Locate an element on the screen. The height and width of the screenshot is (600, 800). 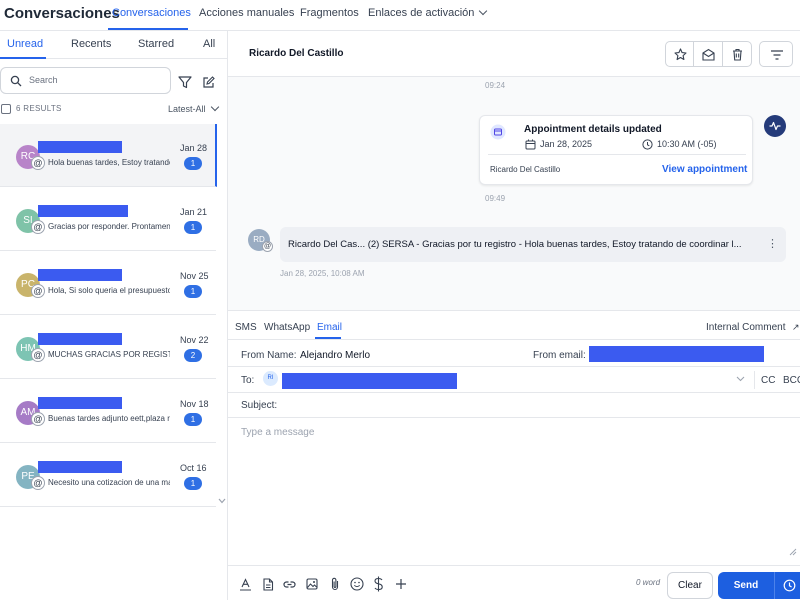
internal-comment-tab: Internal Comment is located at coordinates (745, 327).